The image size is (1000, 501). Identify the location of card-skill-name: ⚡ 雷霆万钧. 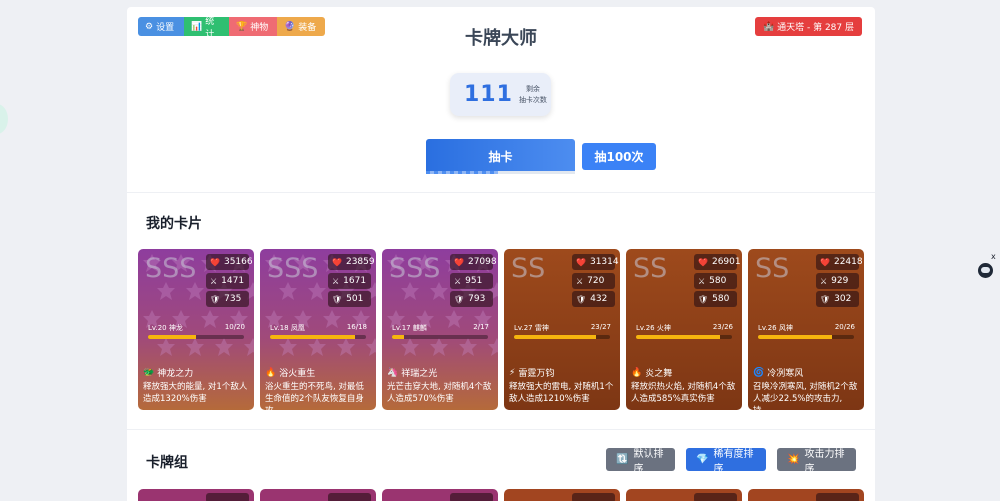
(532, 373).